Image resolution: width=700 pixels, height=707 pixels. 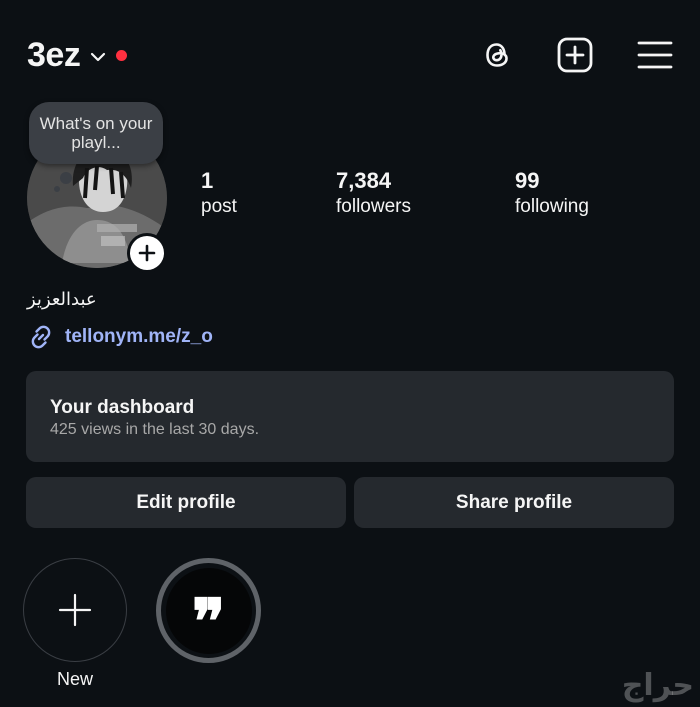 What do you see at coordinates (122, 55) in the screenshot?
I see `notification-dot` at bounding box center [122, 55].